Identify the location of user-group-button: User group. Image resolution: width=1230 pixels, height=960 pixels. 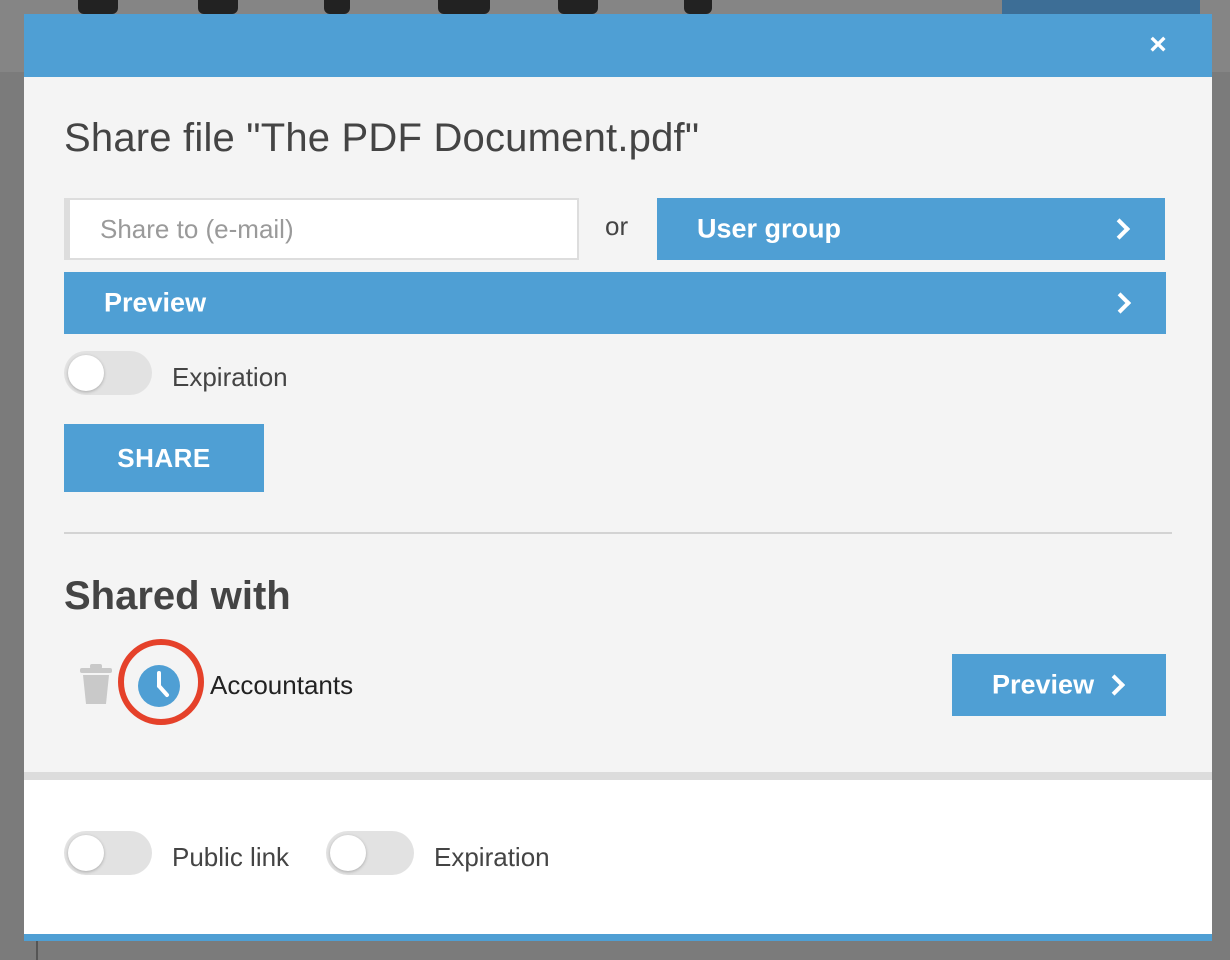
(911, 229).